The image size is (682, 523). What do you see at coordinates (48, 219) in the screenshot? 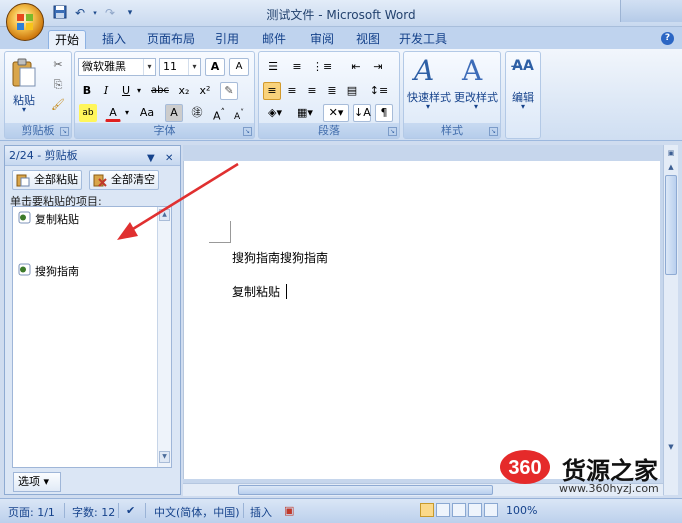
I see `clipboard-item: 复制粘贴` at bounding box center [48, 219].